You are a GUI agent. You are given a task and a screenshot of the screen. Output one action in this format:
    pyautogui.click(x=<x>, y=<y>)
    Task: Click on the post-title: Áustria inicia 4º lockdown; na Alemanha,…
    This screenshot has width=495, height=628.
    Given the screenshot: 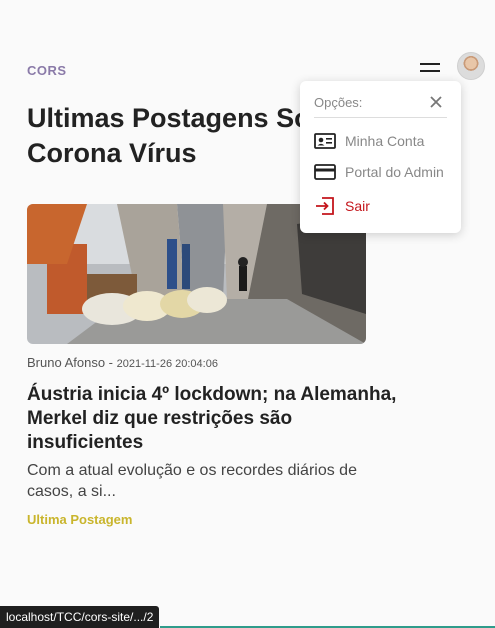 What is the action you would take?
    pyautogui.click(x=217, y=419)
    